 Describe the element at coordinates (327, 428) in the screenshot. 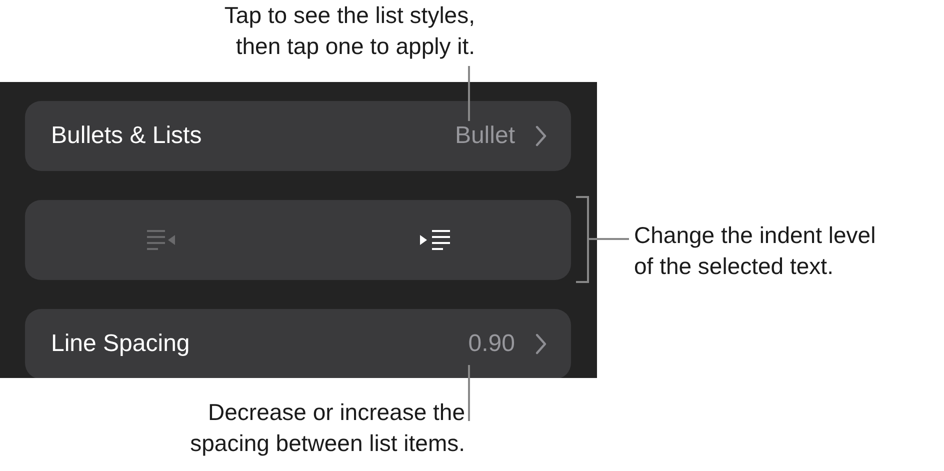

I see `callout-text: Decrease or increase the spacing between list items.` at that location.